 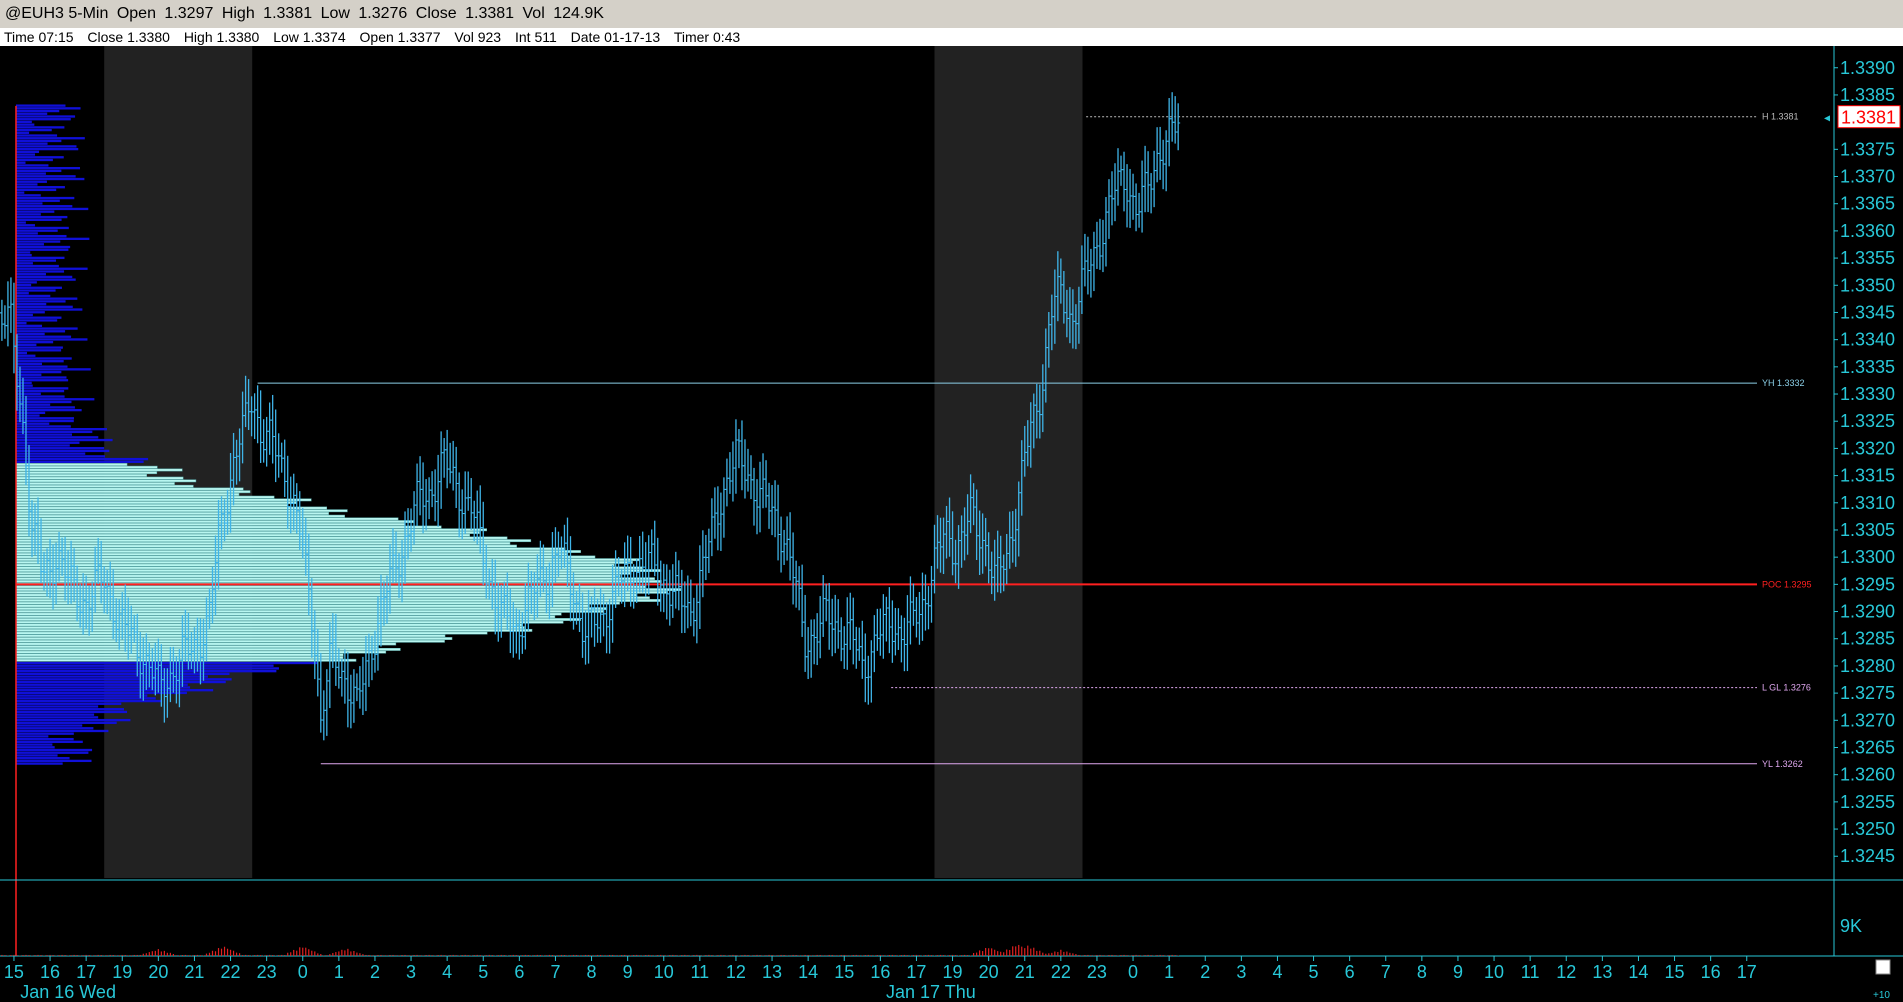 I want to click on time-tick-label: 17, so click(x=916, y=972).